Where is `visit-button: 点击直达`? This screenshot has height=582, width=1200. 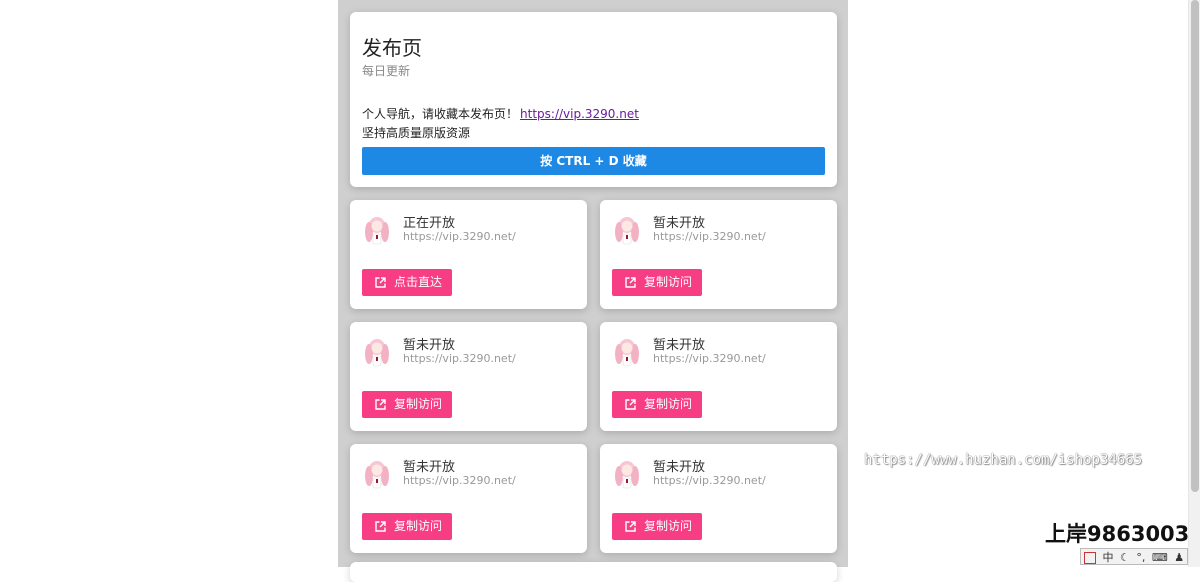
visit-button: 点击直达 is located at coordinates (407, 282).